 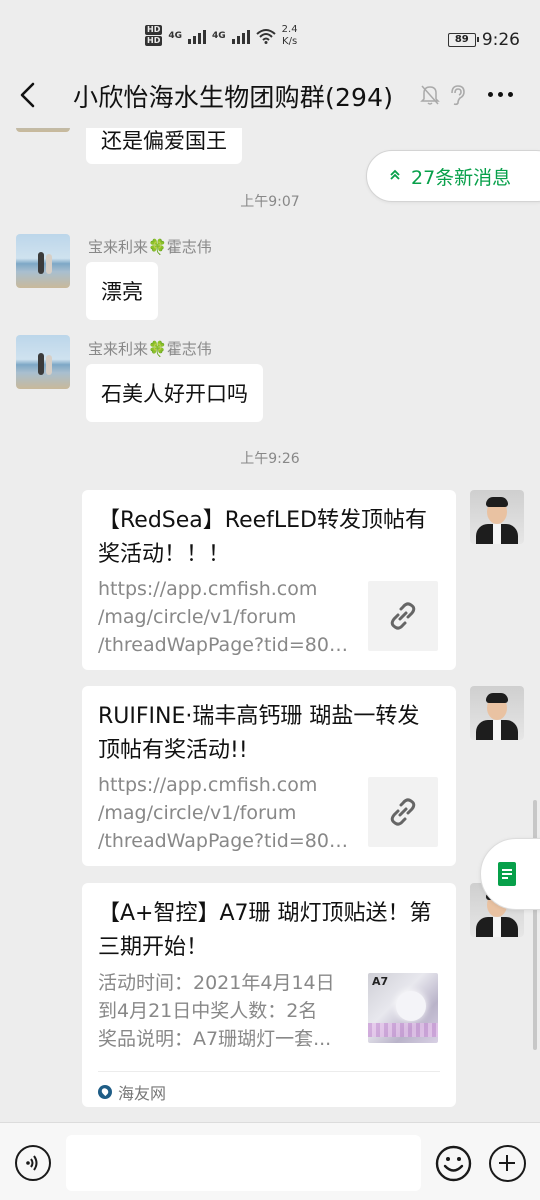 I want to click on wifi-icon, so click(x=265, y=36).